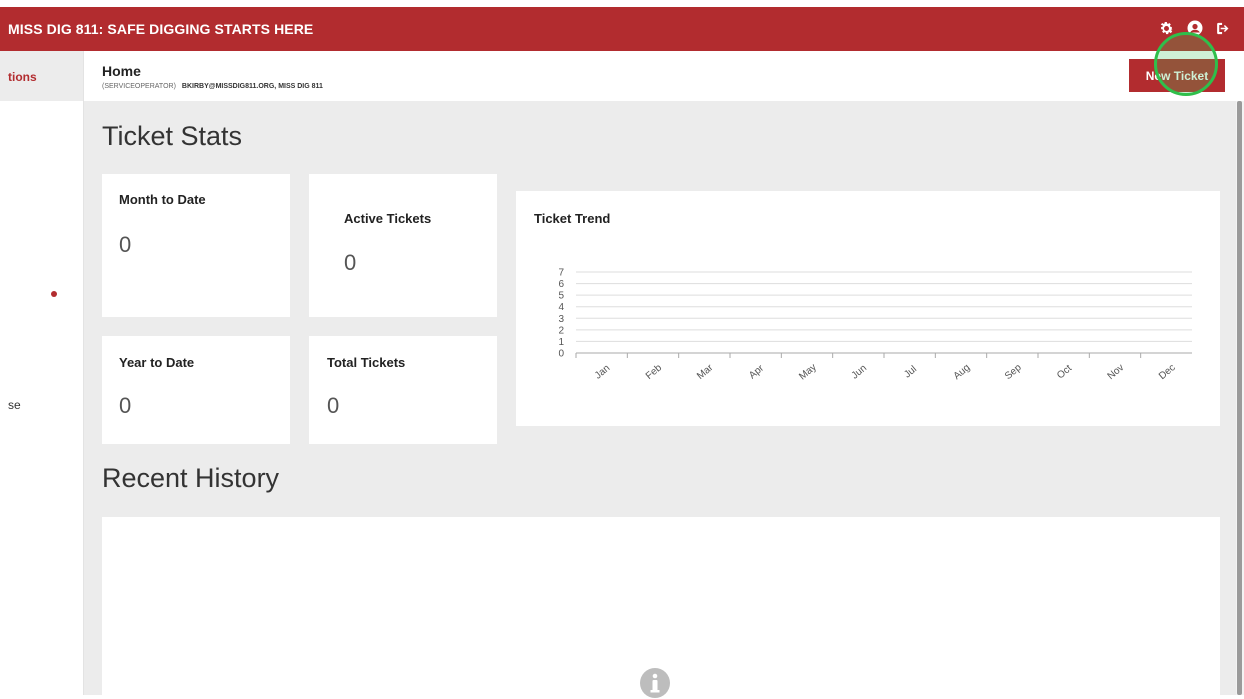 Image resolution: width=1244 pixels, height=699 pixels. I want to click on sidebar-item-active: tions, so click(41, 76).